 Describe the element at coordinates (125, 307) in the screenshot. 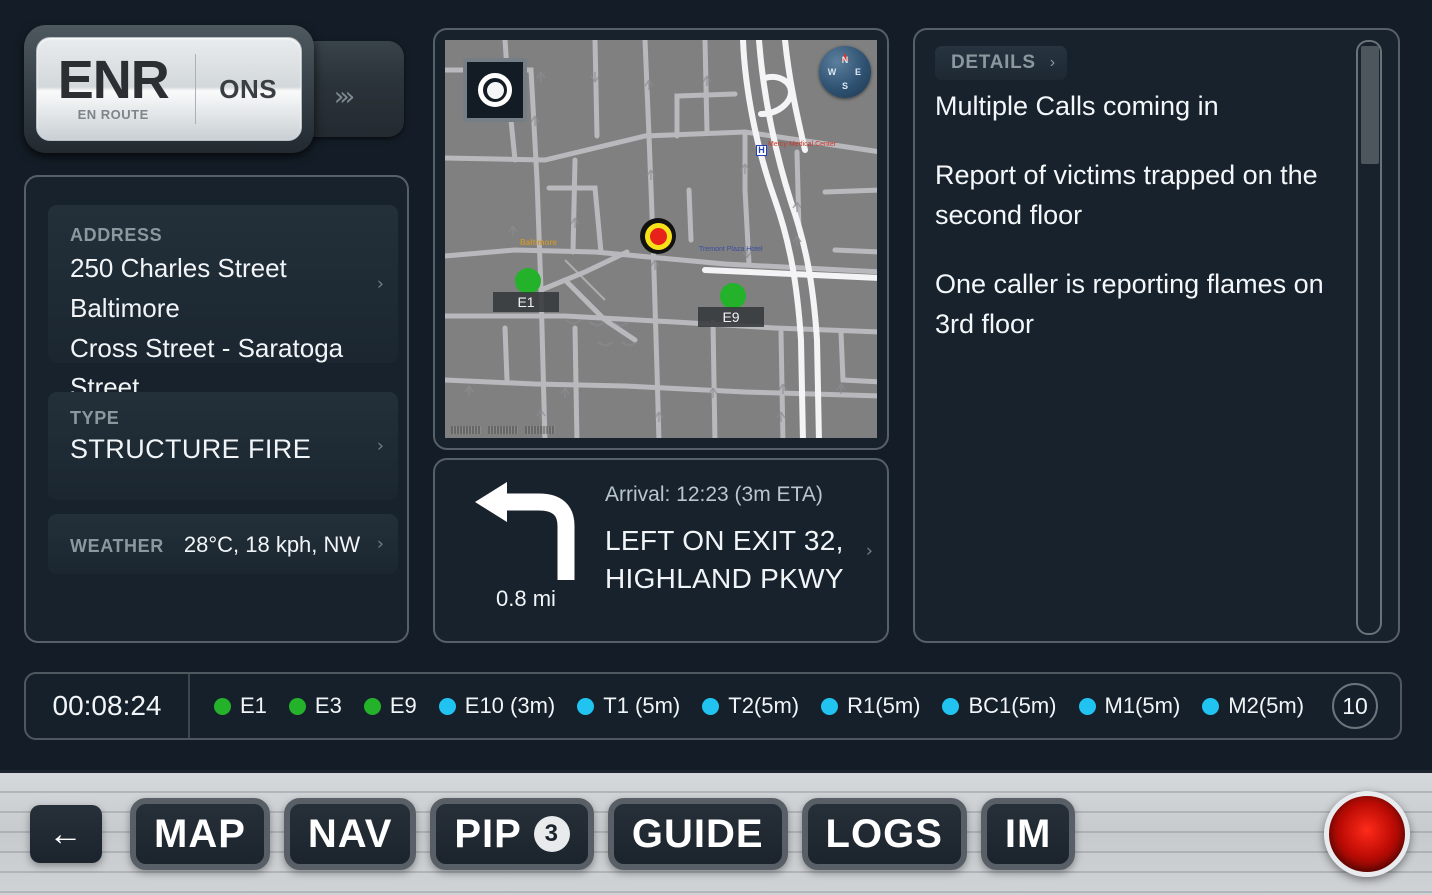

I see `address-line-2: Baltimore` at that location.